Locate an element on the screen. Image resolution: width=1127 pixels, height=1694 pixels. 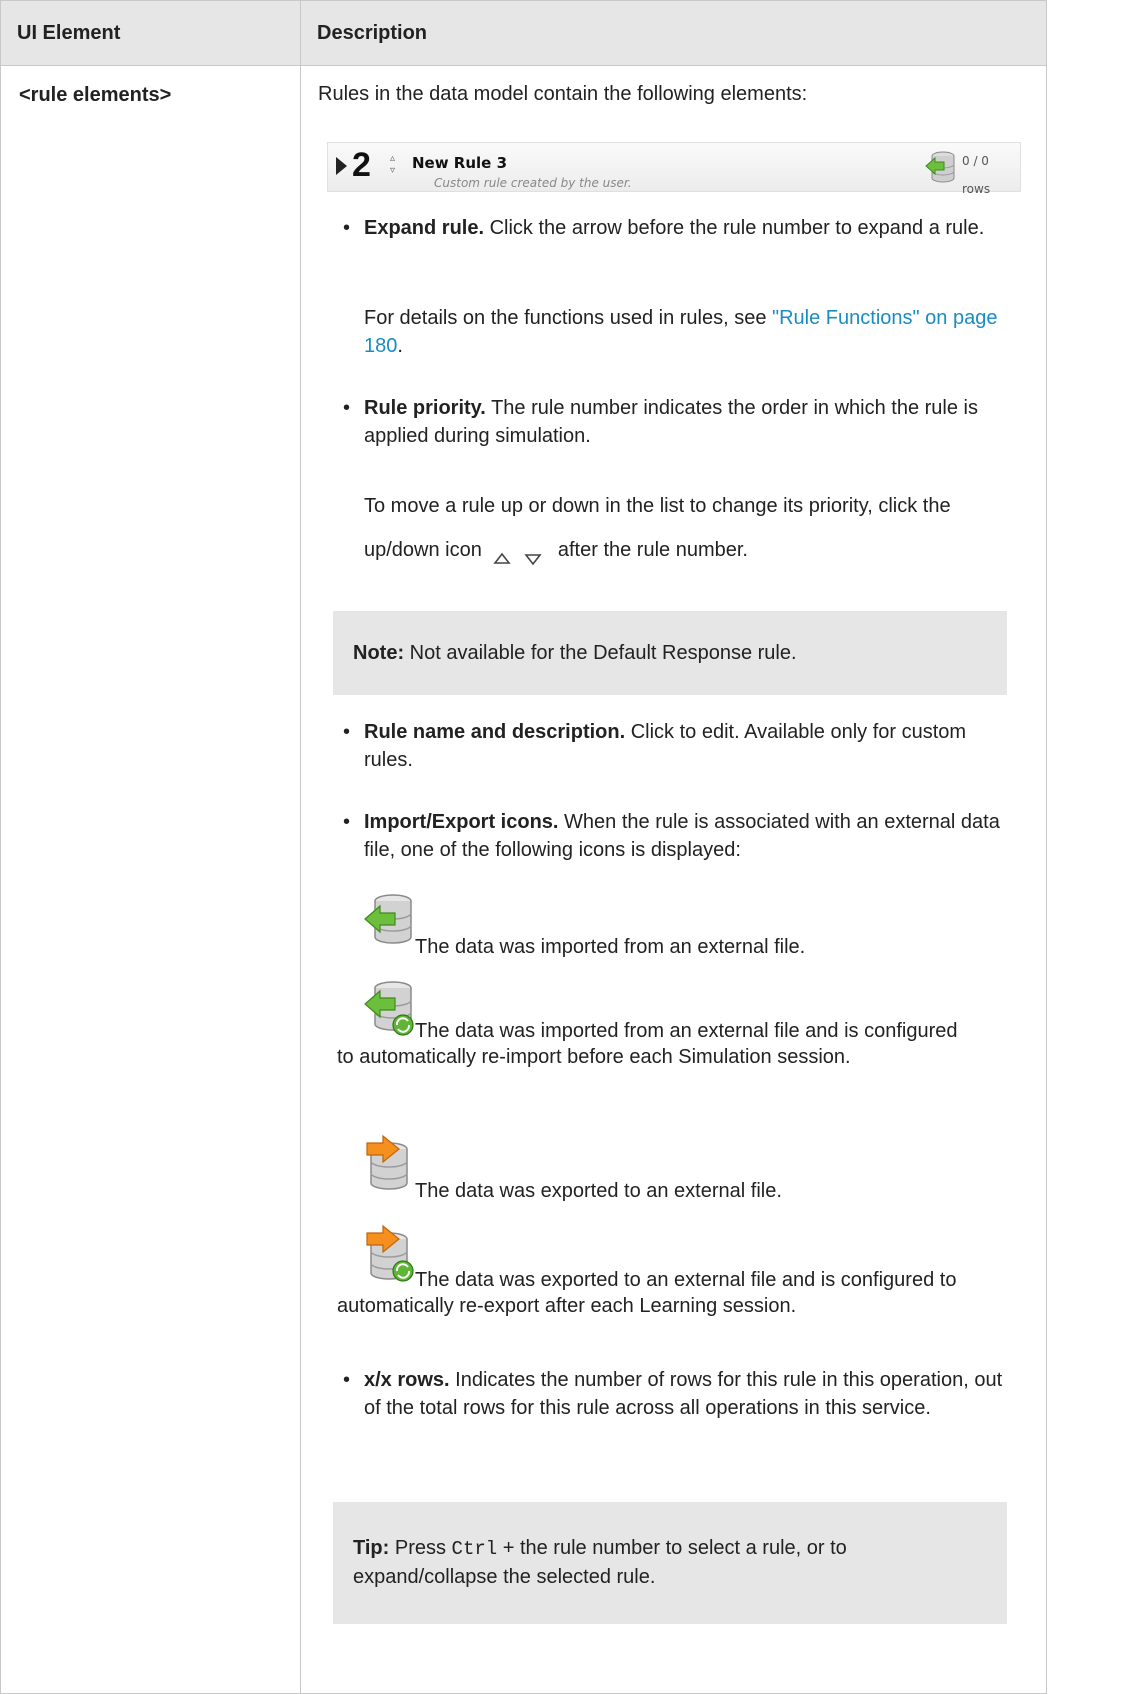
ctrl-key: Ctrl is located at coordinates (474, 1549).